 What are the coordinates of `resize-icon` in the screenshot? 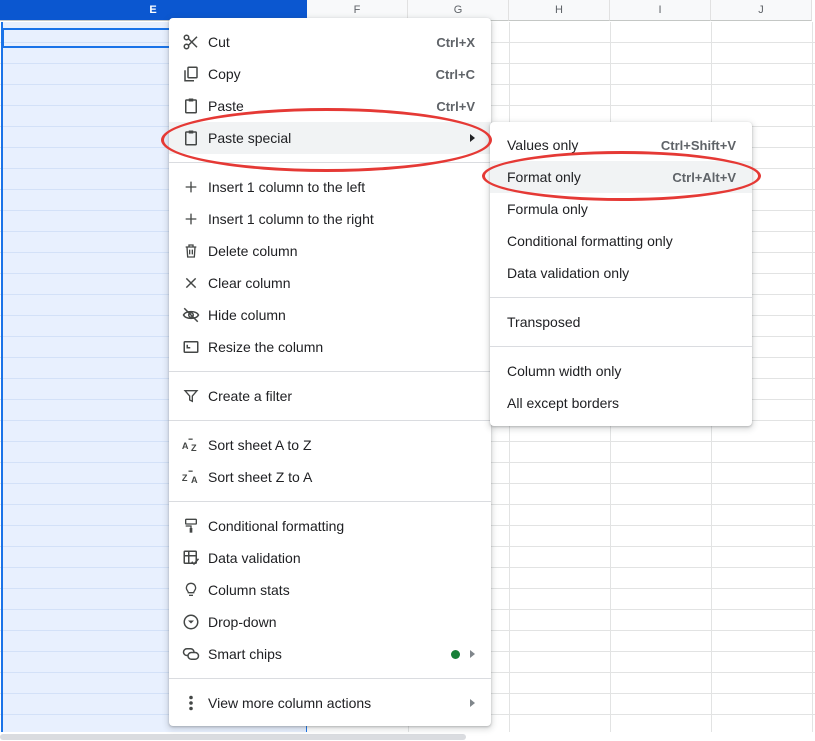 It's located at (191, 347).